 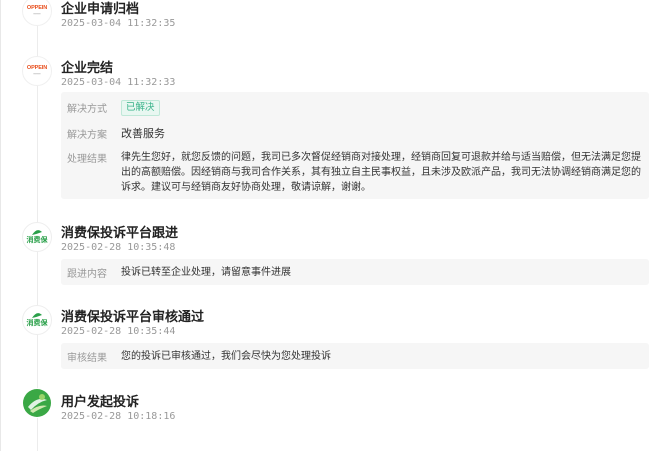 What do you see at coordinates (118, 82) in the screenshot?
I see `event-time: 2025-03-04 11:32:33` at bounding box center [118, 82].